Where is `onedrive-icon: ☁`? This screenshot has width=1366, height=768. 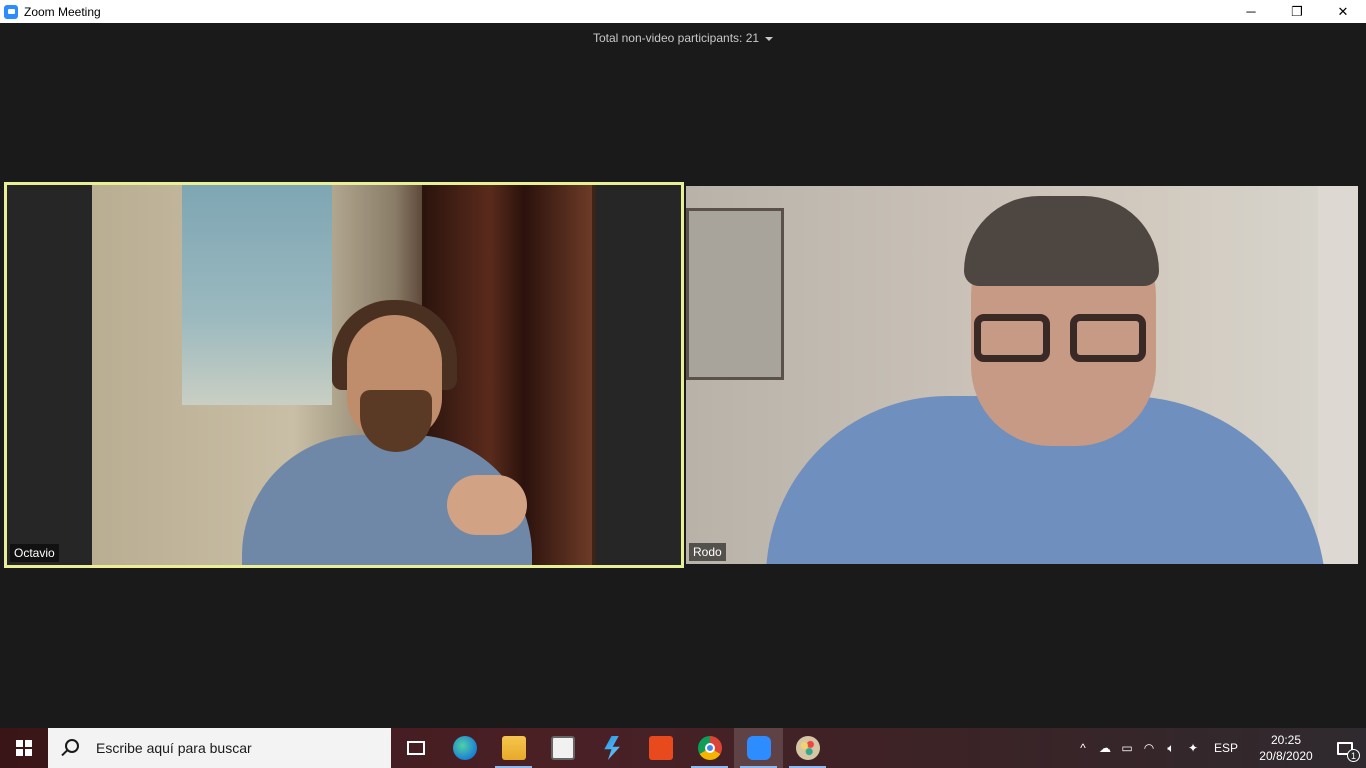
onedrive-icon: ☁ is located at coordinates (1105, 748).